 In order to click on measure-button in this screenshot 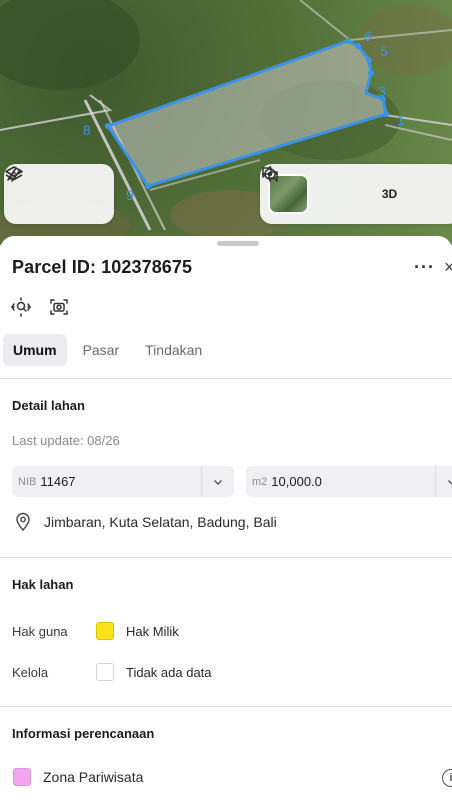, I will do `click(55, 190)`.